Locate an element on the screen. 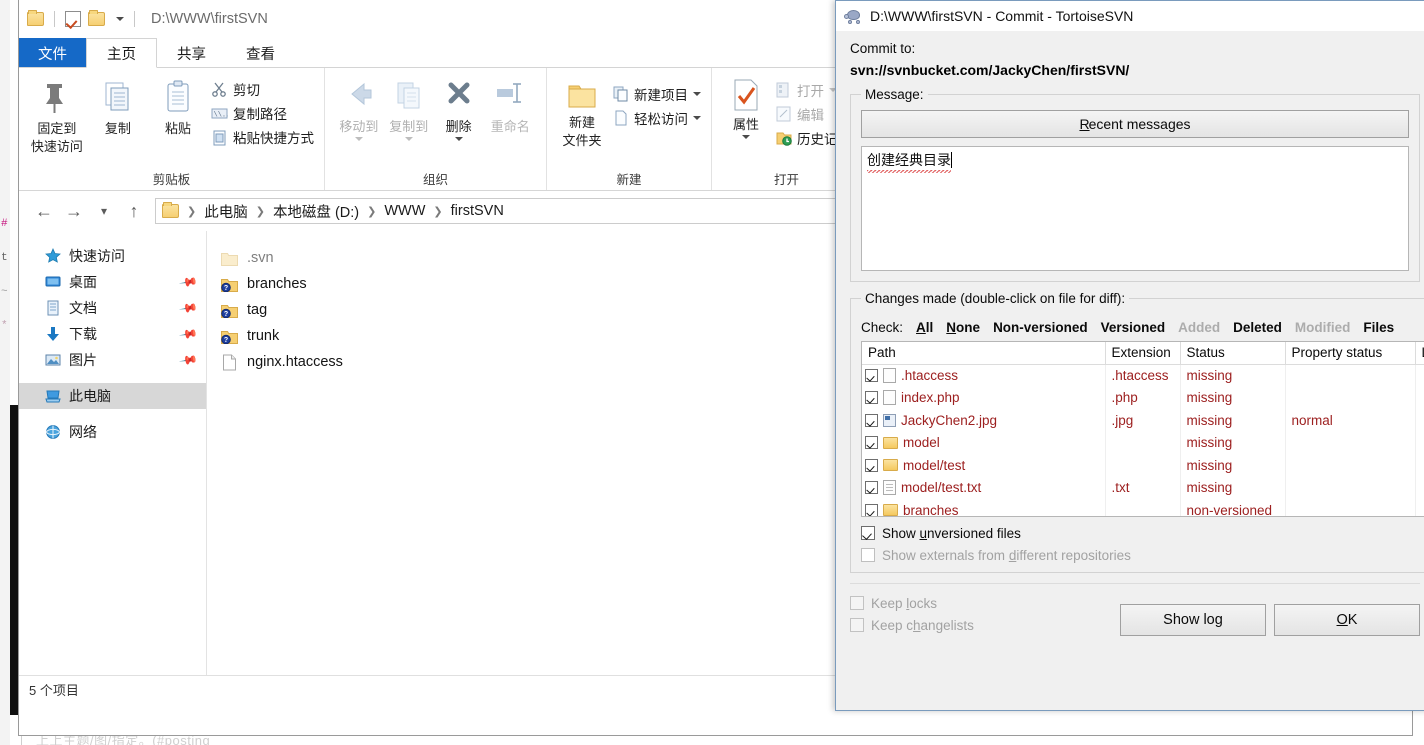 The image size is (1424, 745). check-link-none: None is located at coordinates (963, 327).